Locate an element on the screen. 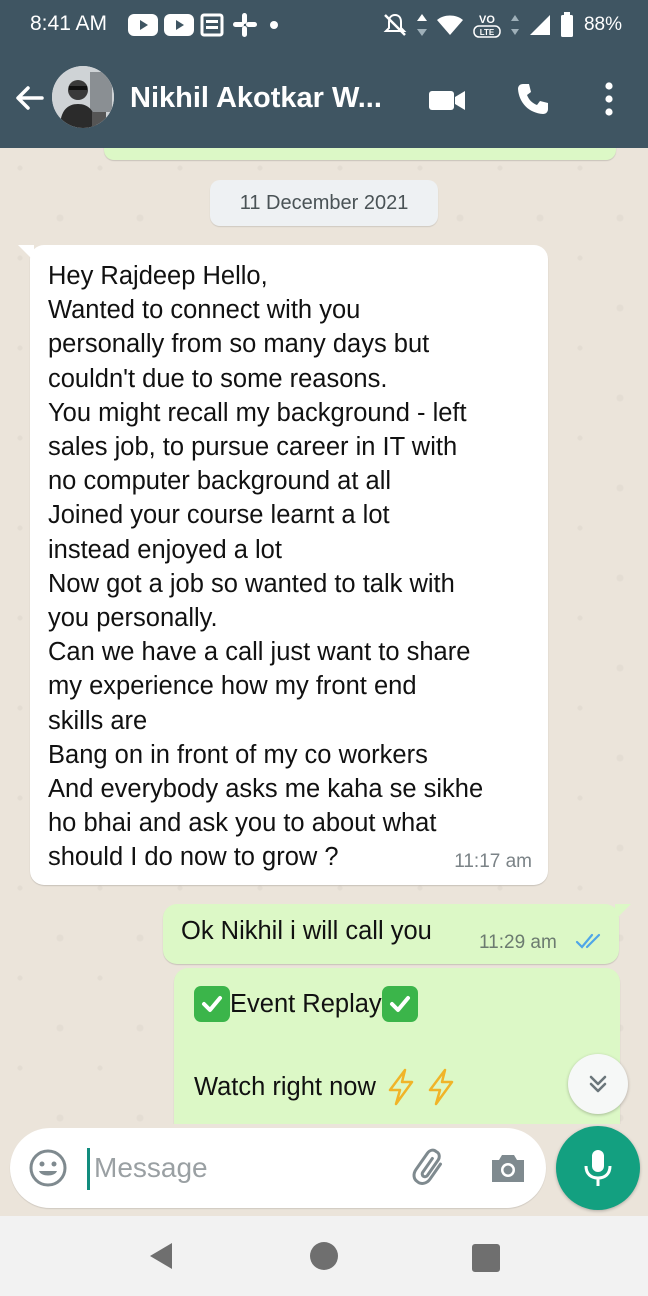  emoji-icon is located at coordinates (48, 1168).